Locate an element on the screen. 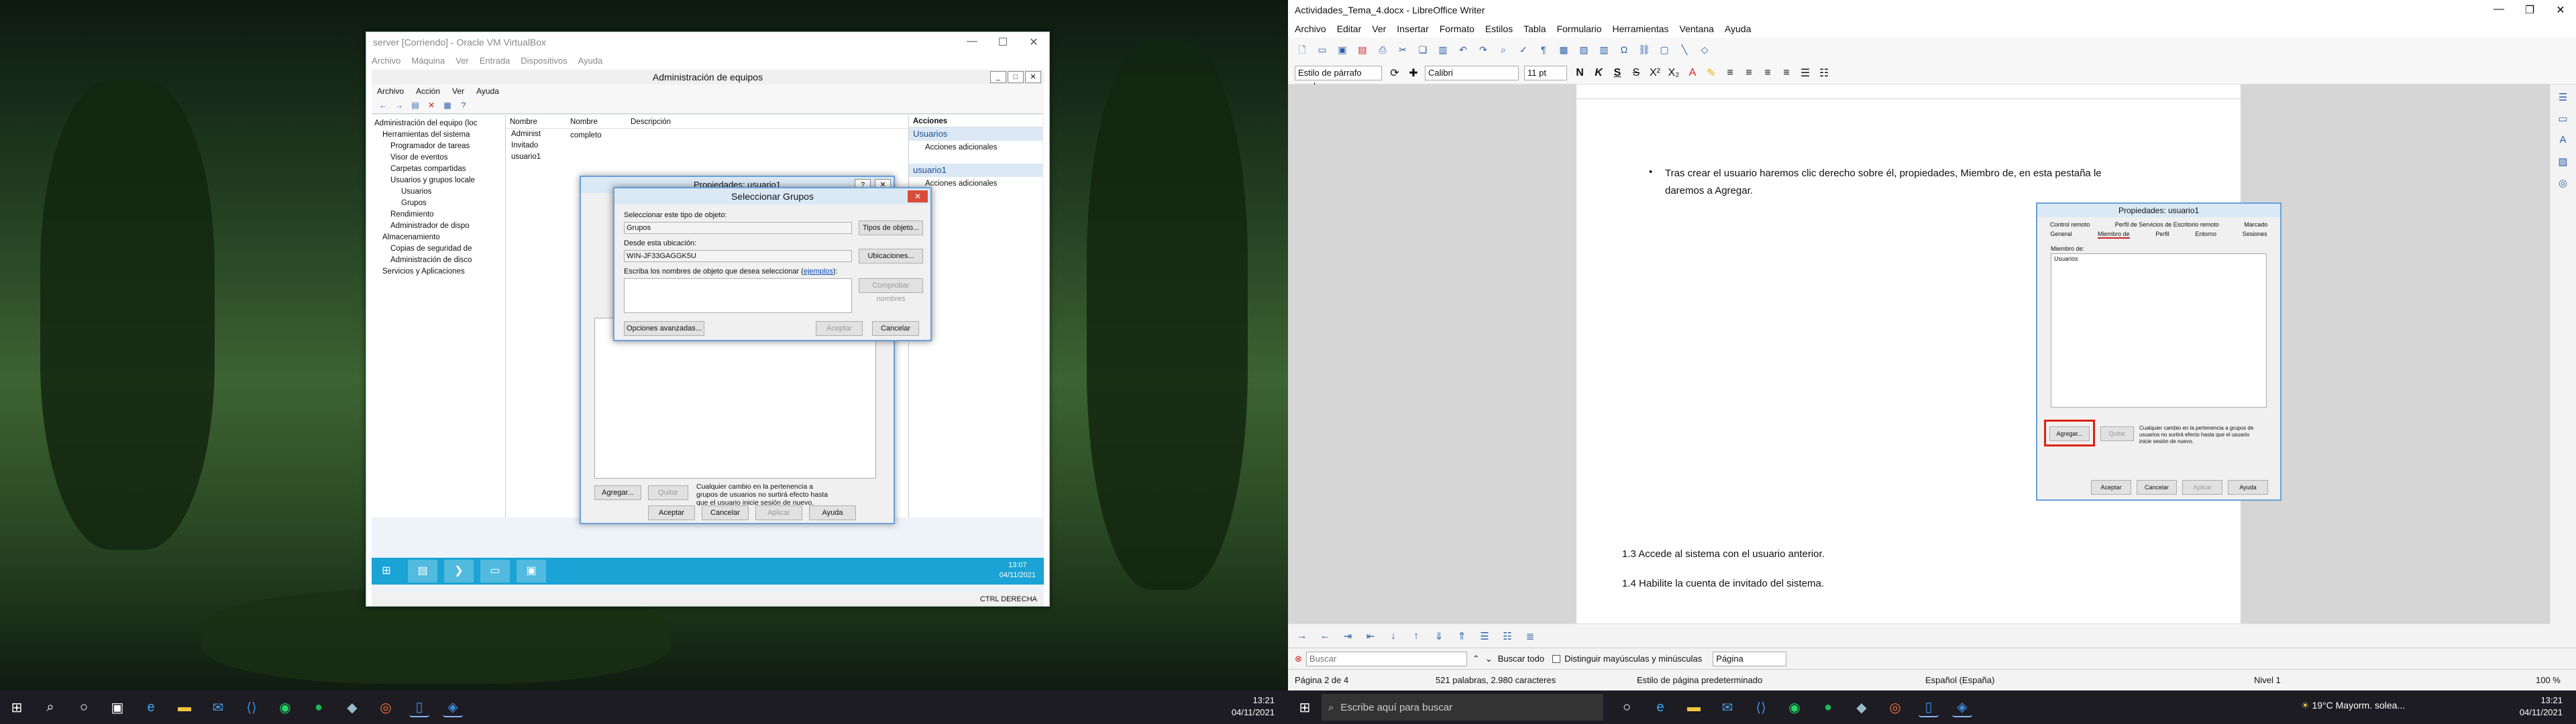  export-pdf-icon: ▤ is located at coordinates (1362, 49).